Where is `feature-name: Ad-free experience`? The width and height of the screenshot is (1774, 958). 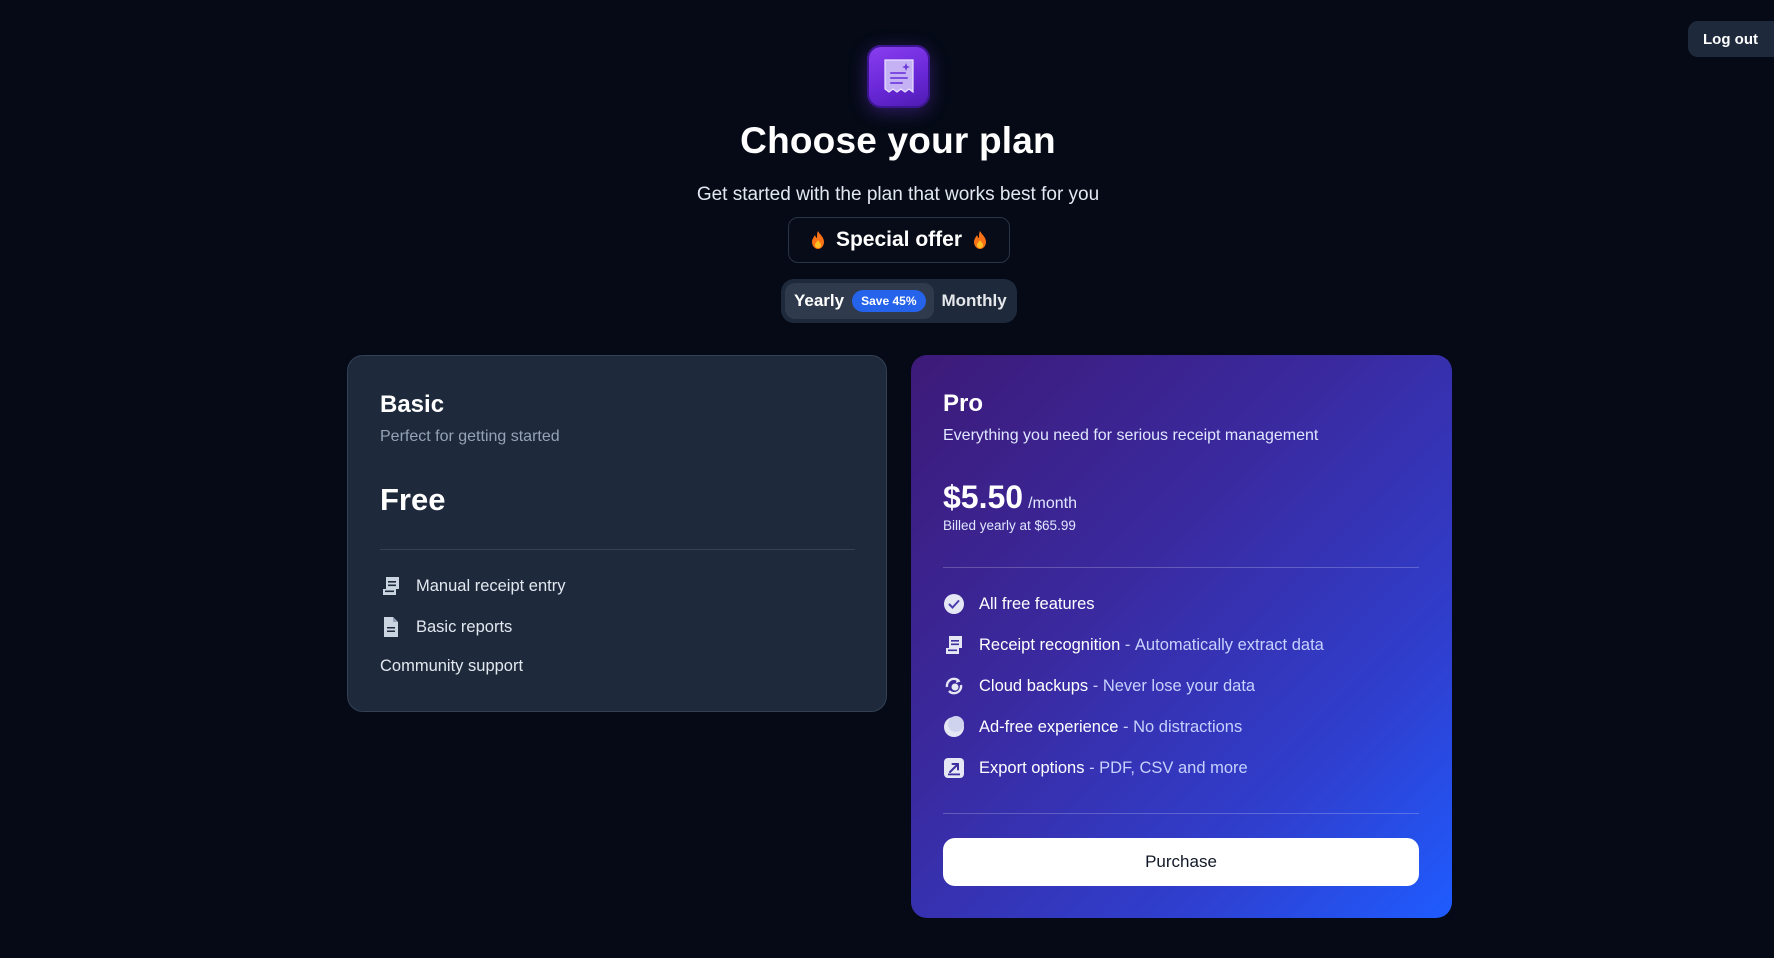
feature-name: Ad-free experience is located at coordinates (1049, 726).